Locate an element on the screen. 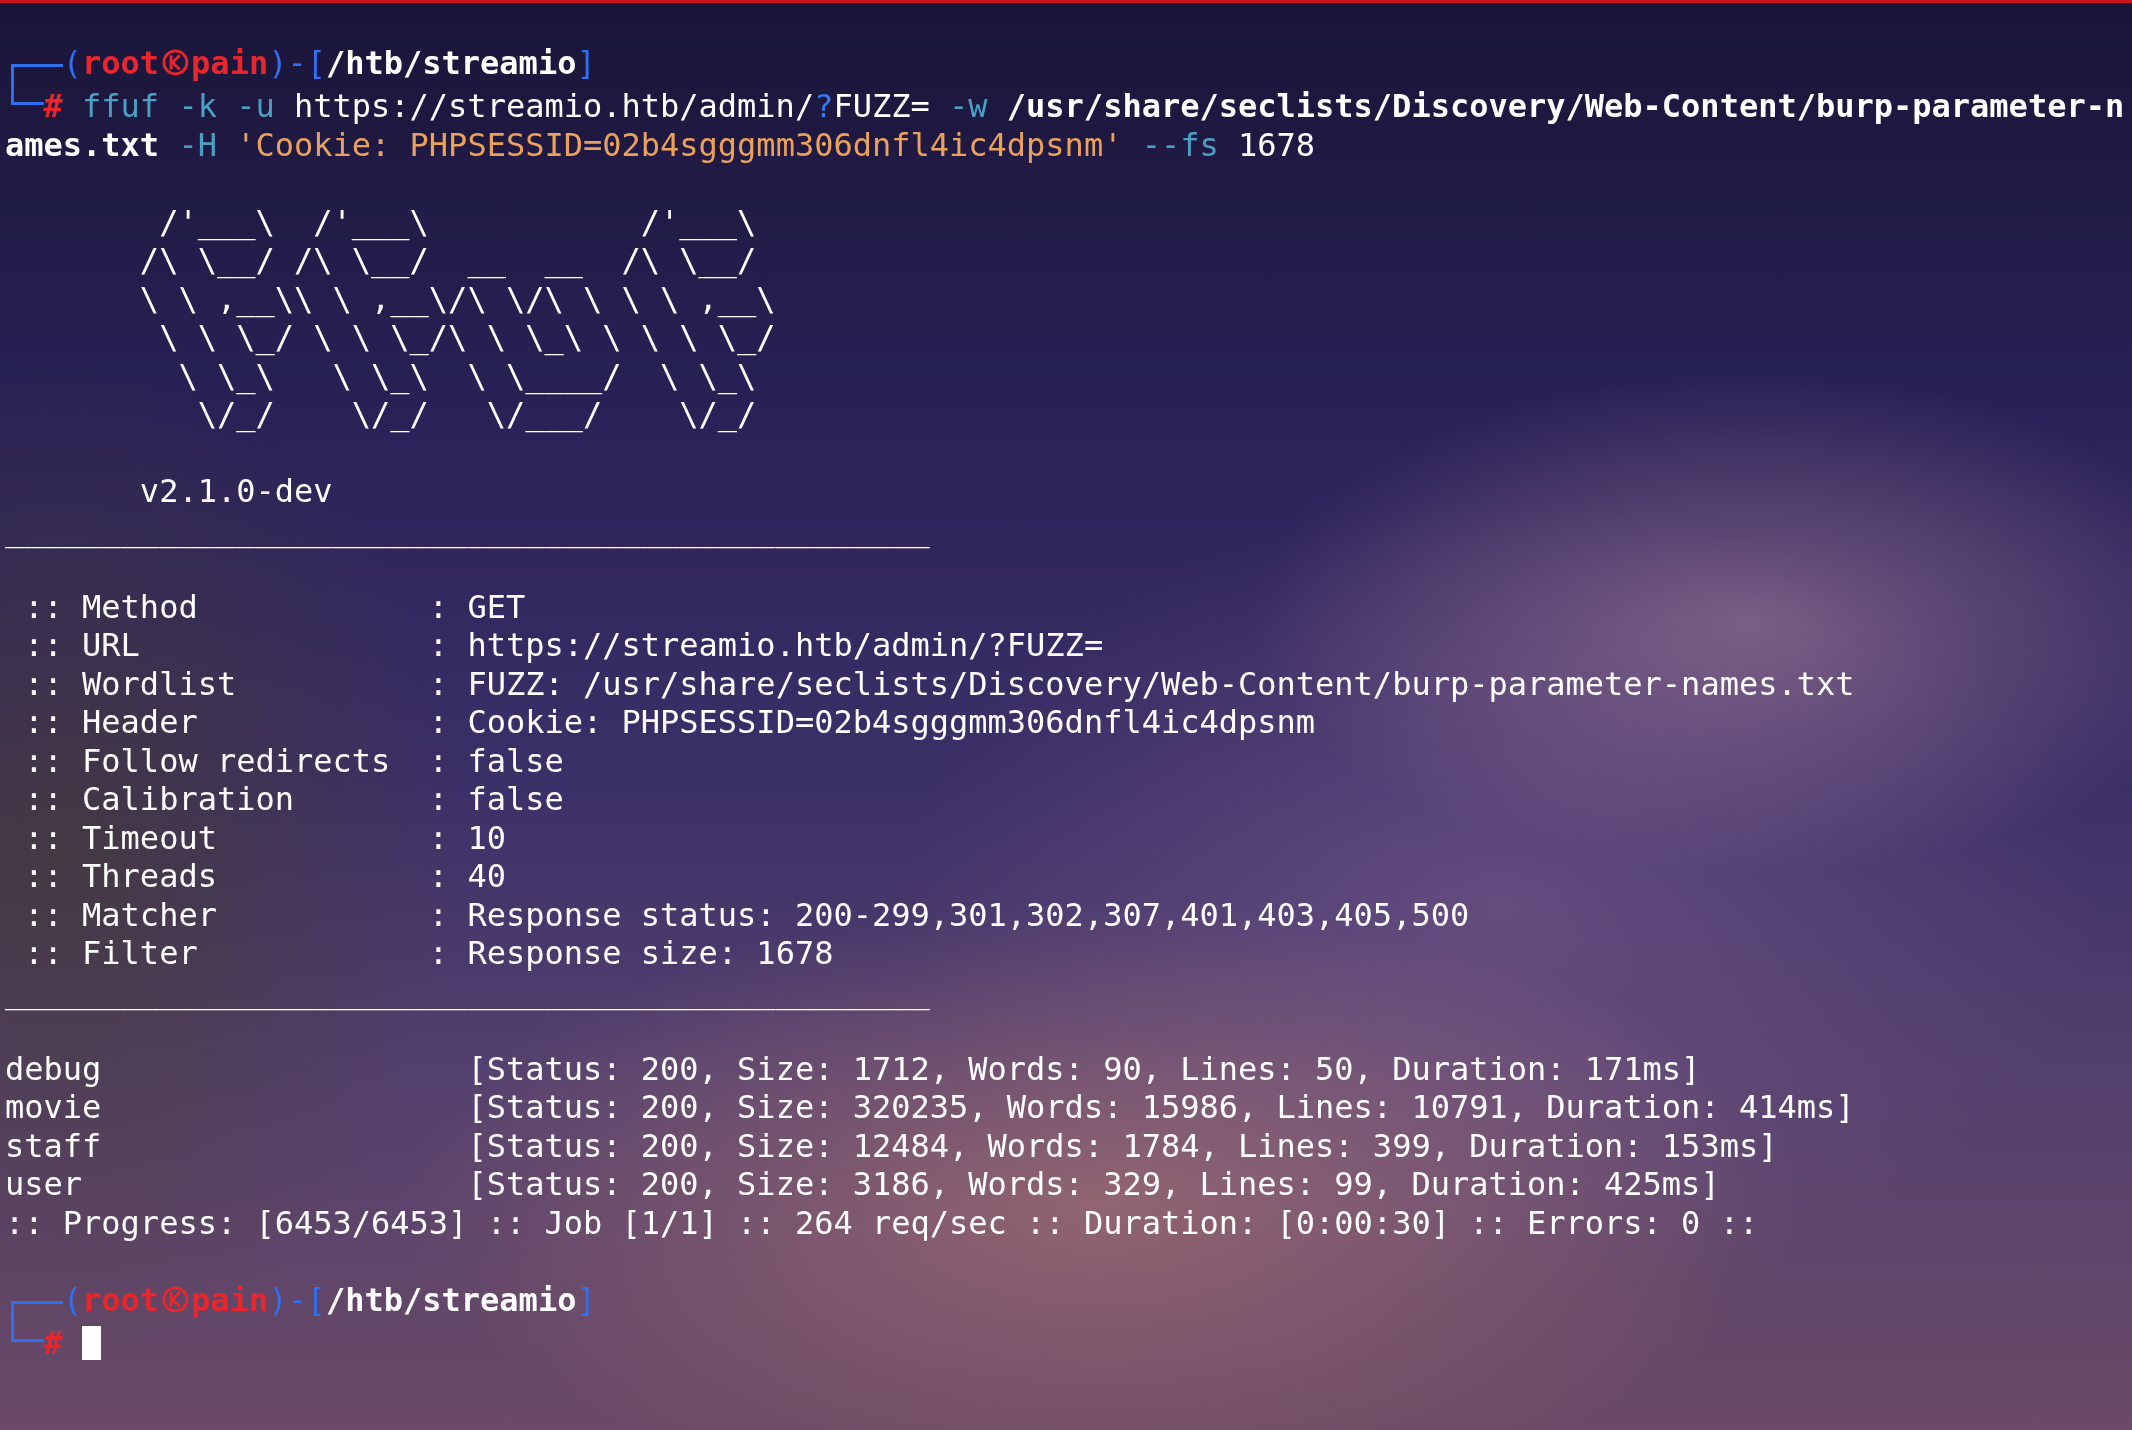 The width and height of the screenshot is (2132, 1430). setting-label: :: Follow redirects is located at coordinates (208, 760).